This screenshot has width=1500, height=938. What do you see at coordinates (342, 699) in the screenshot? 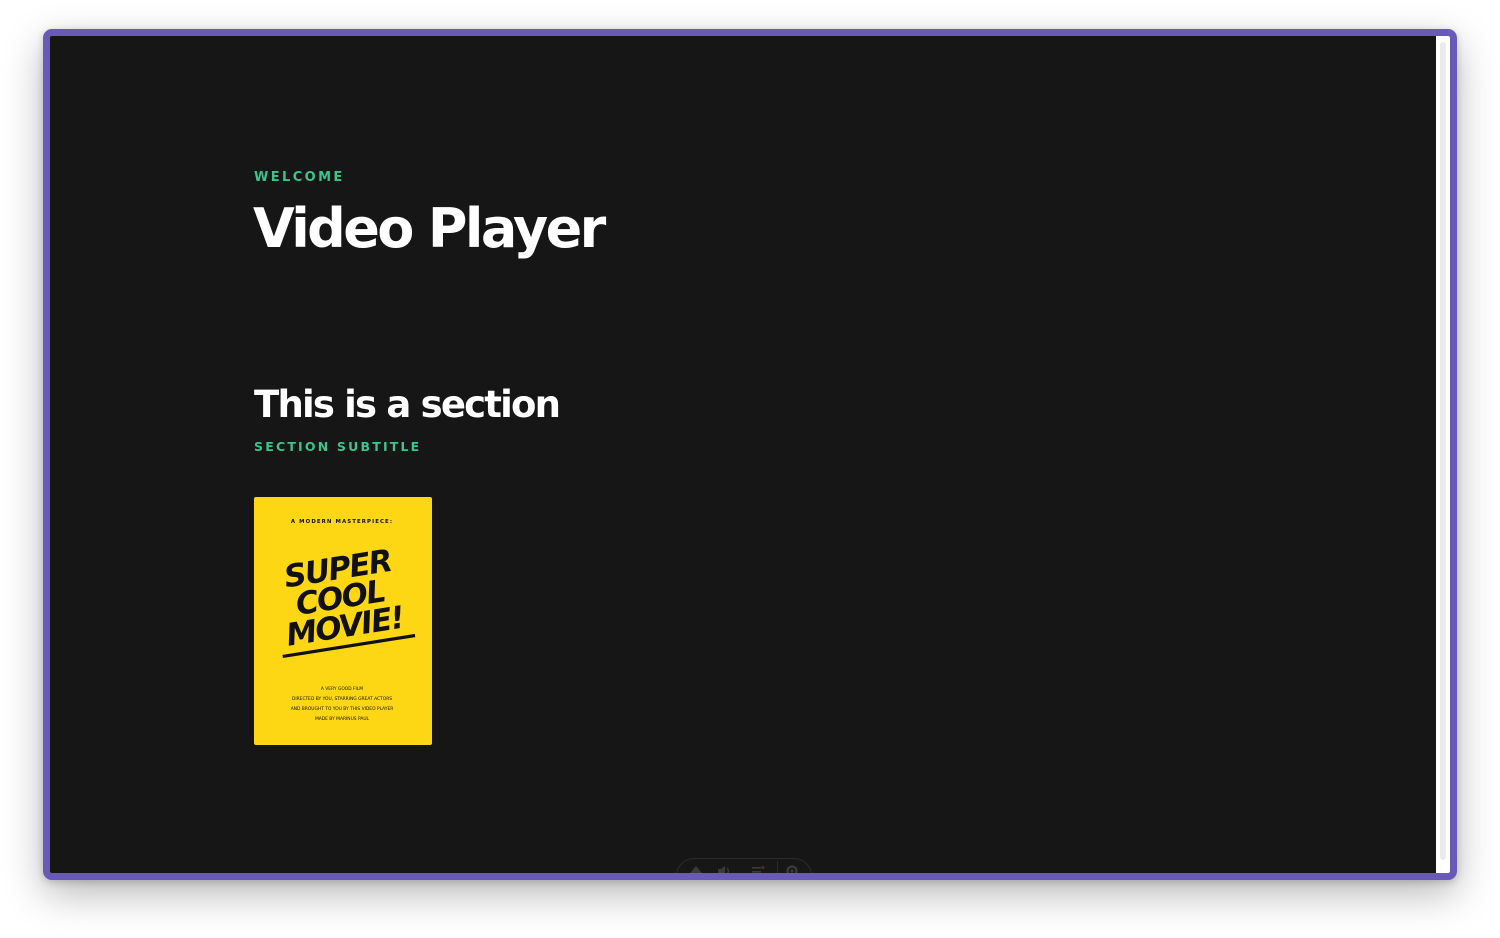
I see `poster-credit-line: DIRECTED BY YOU, STARRING GREAT ACTORS` at bounding box center [342, 699].